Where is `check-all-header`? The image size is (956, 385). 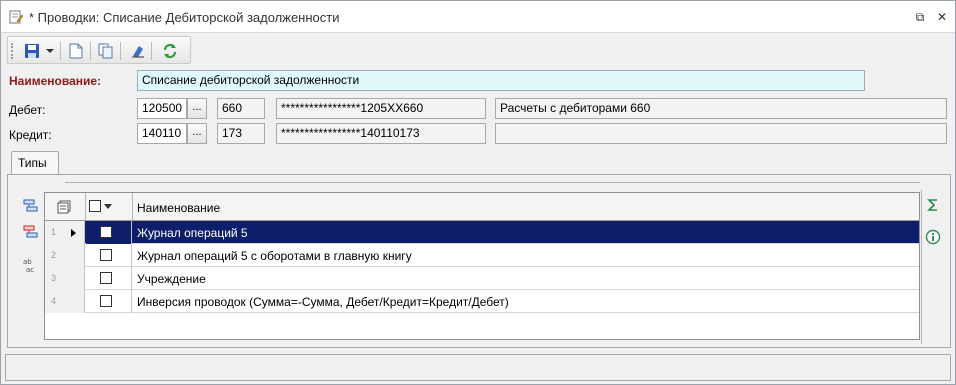 check-all-header is located at coordinates (109, 207).